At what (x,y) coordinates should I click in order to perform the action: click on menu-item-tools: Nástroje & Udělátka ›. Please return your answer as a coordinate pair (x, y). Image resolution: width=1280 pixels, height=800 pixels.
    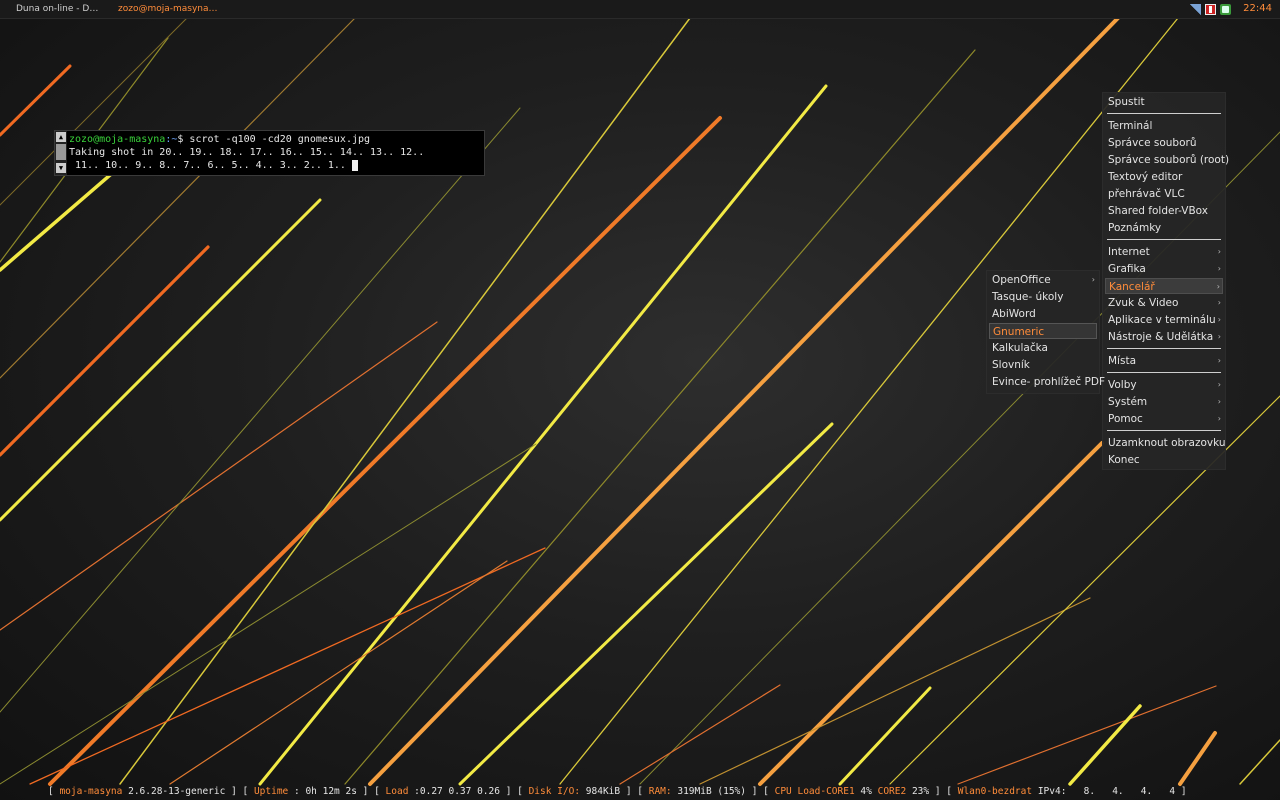
    Looking at the image, I should click on (1164, 337).